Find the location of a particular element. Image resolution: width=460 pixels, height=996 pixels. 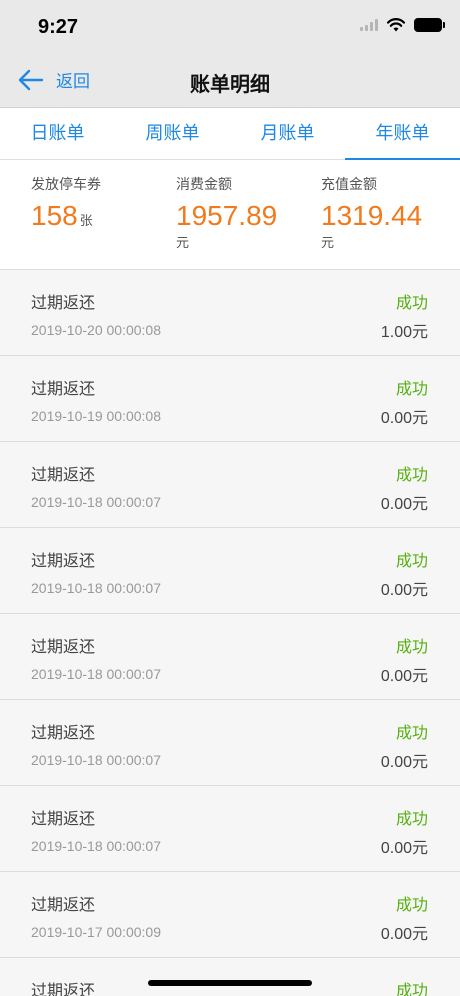

tab-weekly: 周账单 is located at coordinates (172, 133).